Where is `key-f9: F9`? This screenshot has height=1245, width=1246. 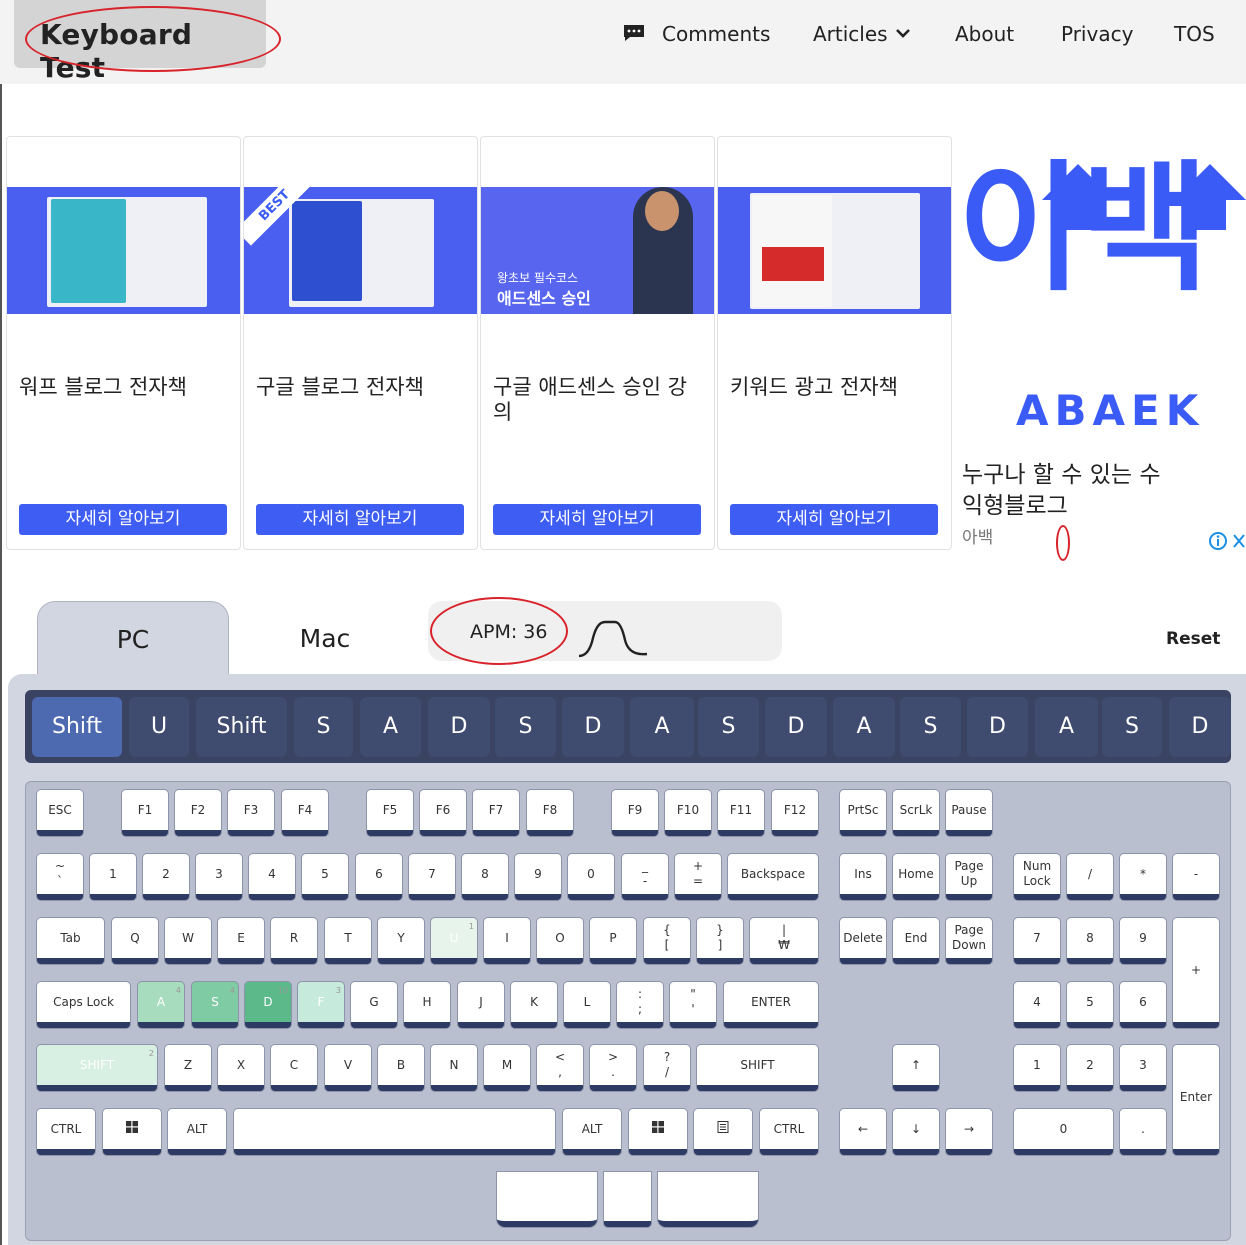
key-f9: F9 is located at coordinates (635, 813).